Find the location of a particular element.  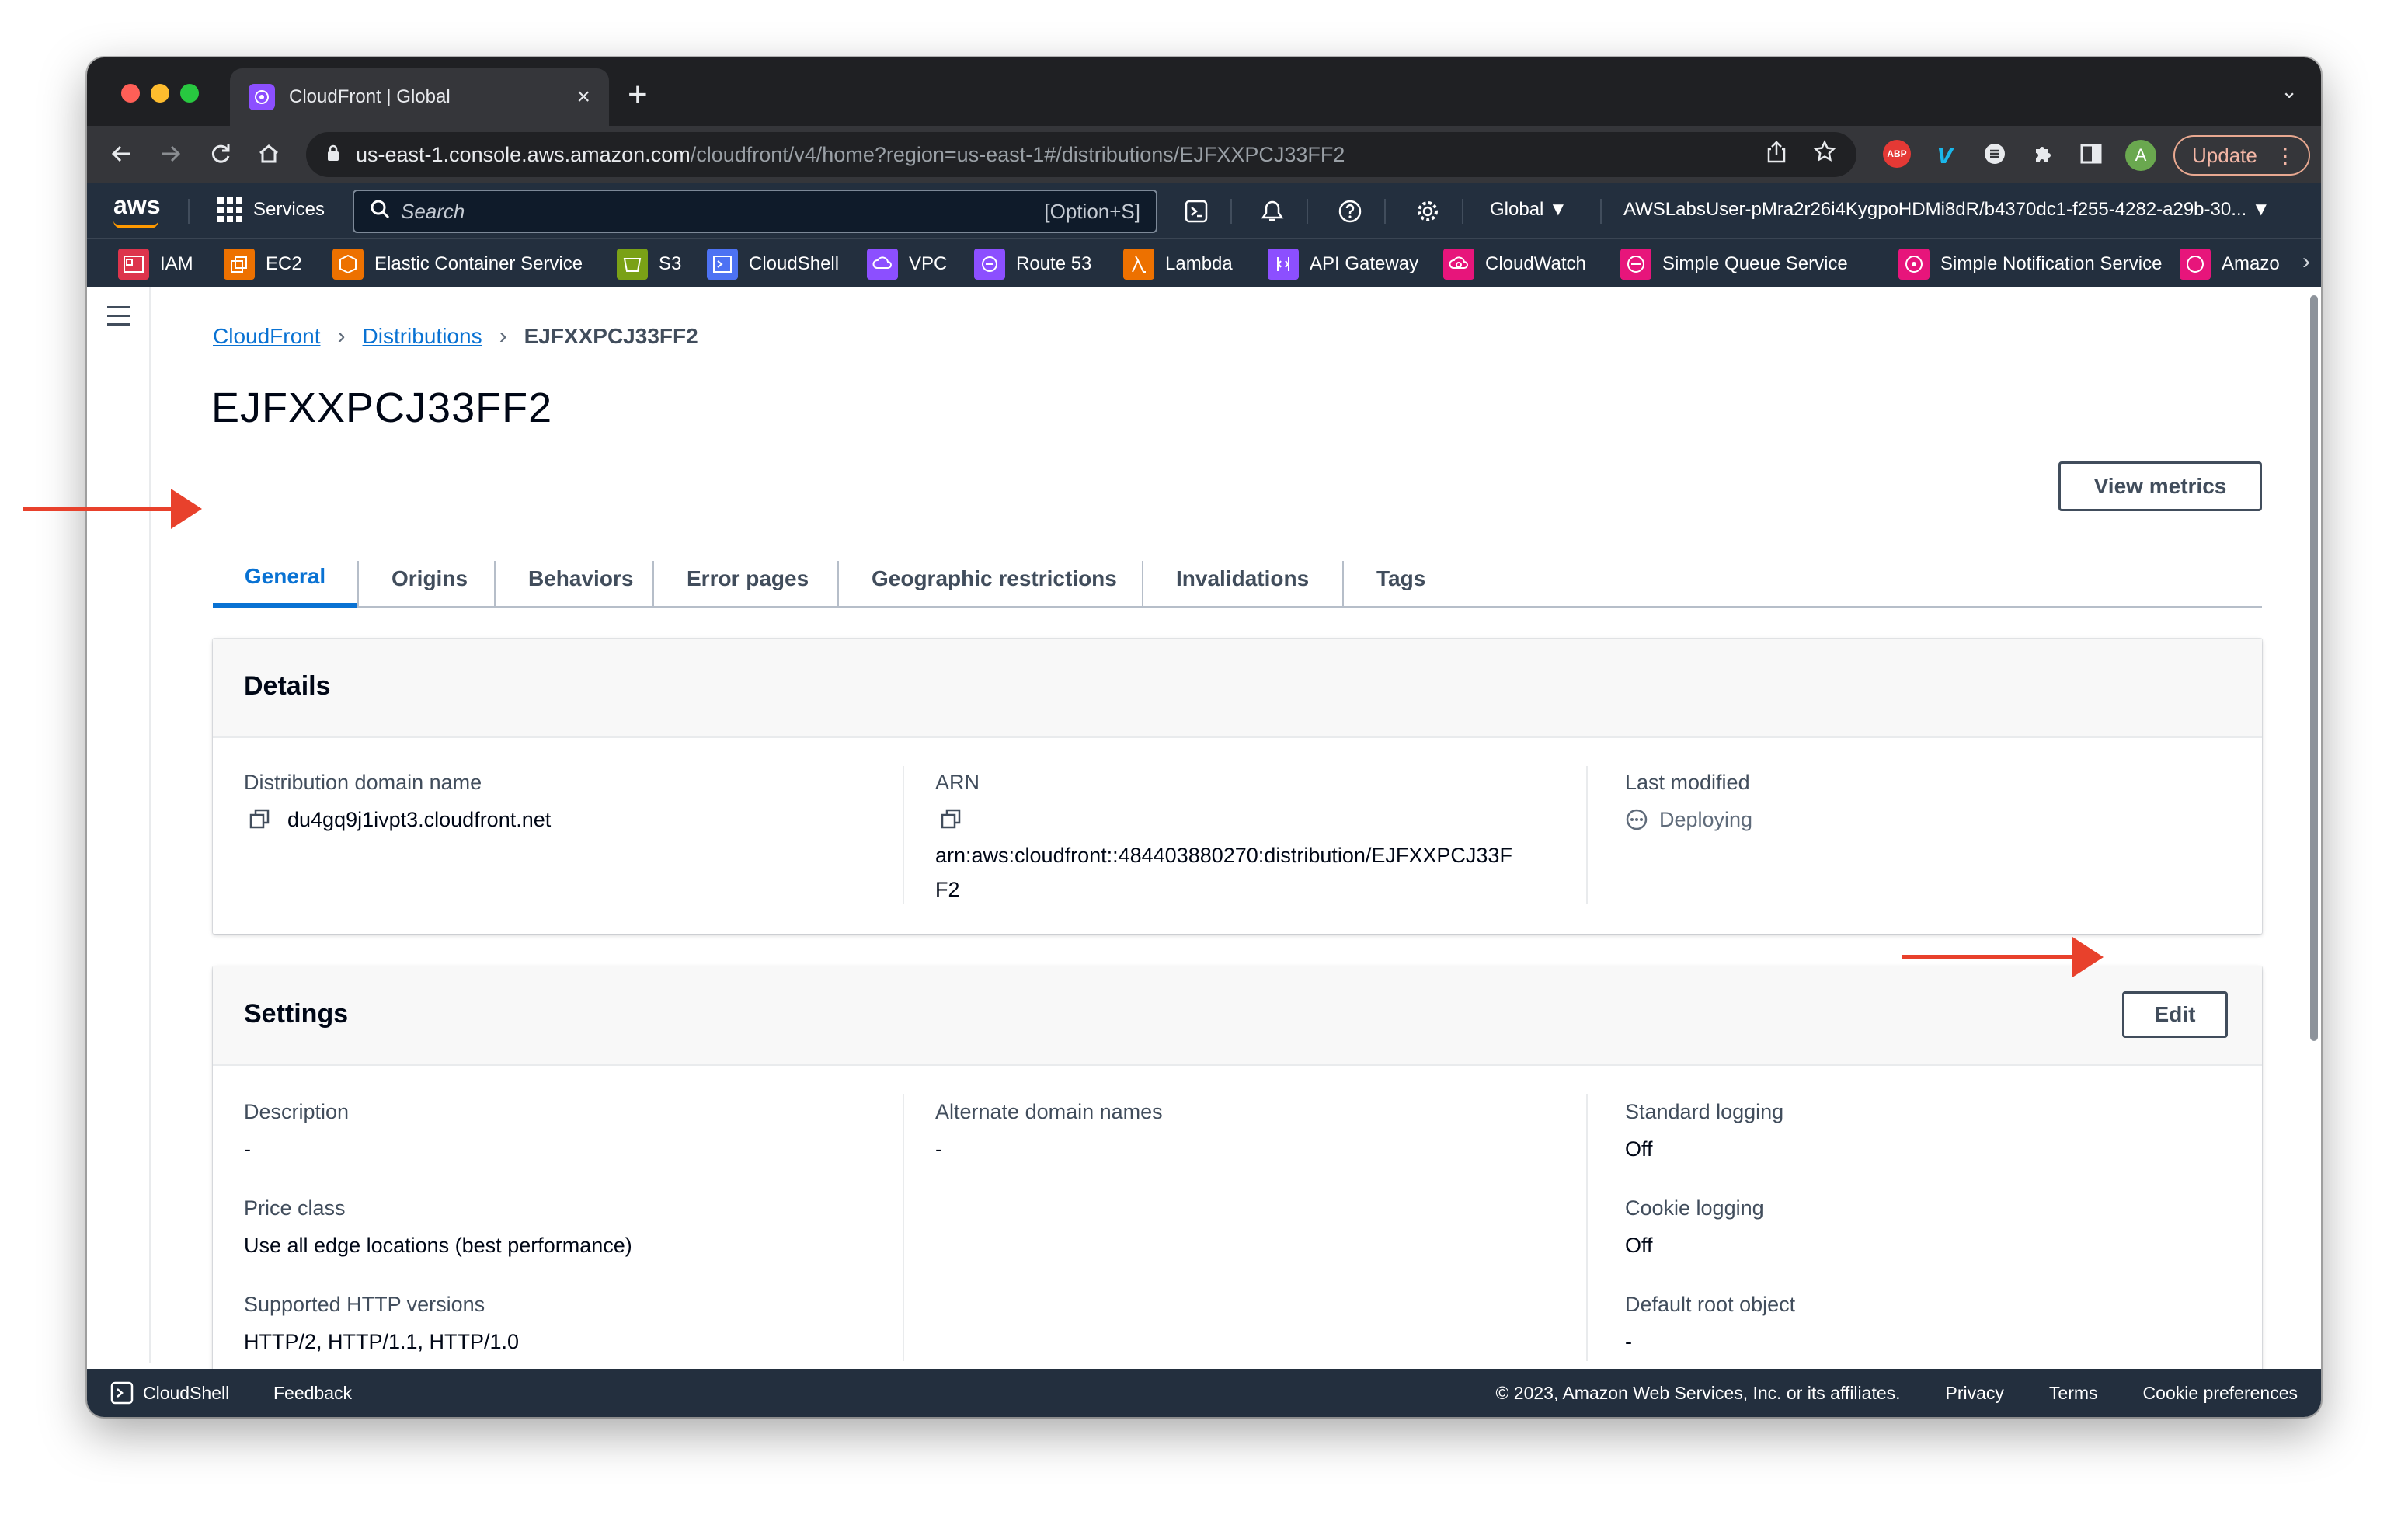

reload-icon is located at coordinates (221, 154).